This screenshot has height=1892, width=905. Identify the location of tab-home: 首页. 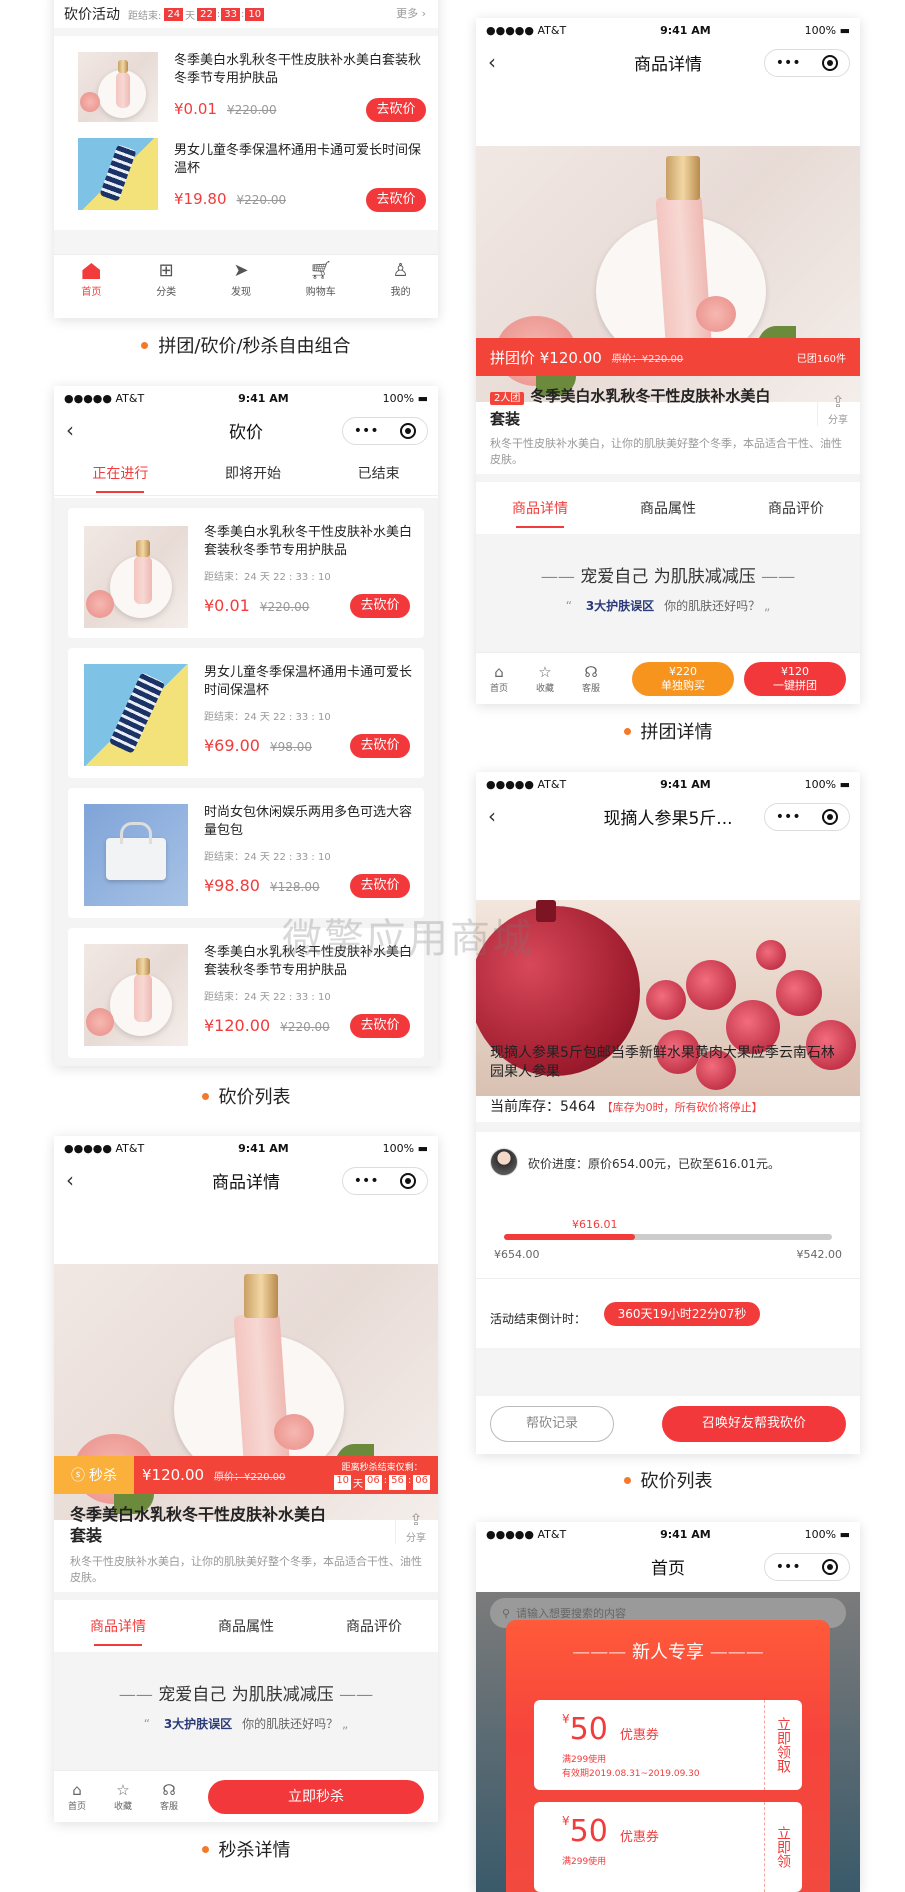
(91, 281).